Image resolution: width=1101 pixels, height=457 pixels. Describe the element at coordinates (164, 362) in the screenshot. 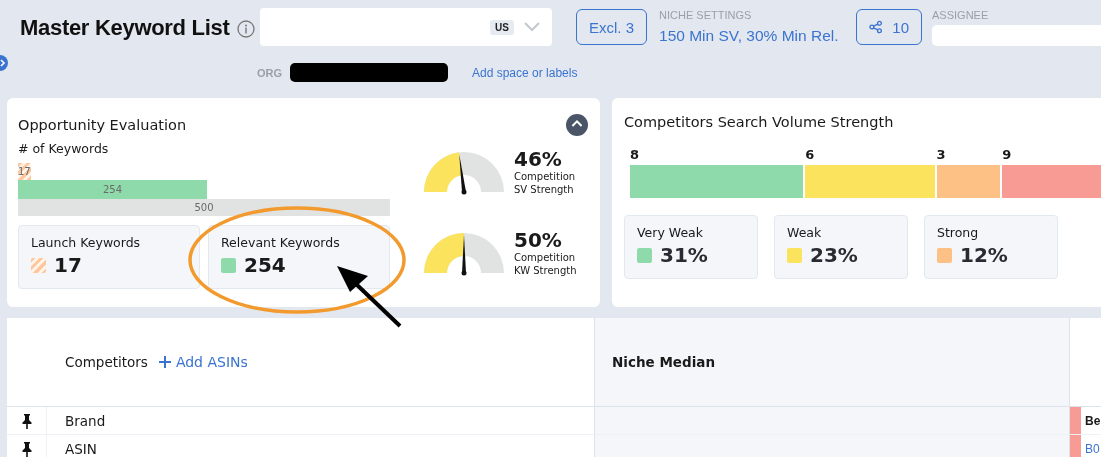

I see `plus-icon` at that location.